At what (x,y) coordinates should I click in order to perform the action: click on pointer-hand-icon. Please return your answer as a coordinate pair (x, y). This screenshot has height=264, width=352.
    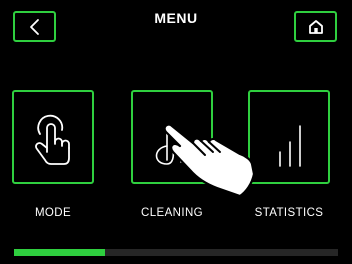
    Looking at the image, I should click on (209, 160).